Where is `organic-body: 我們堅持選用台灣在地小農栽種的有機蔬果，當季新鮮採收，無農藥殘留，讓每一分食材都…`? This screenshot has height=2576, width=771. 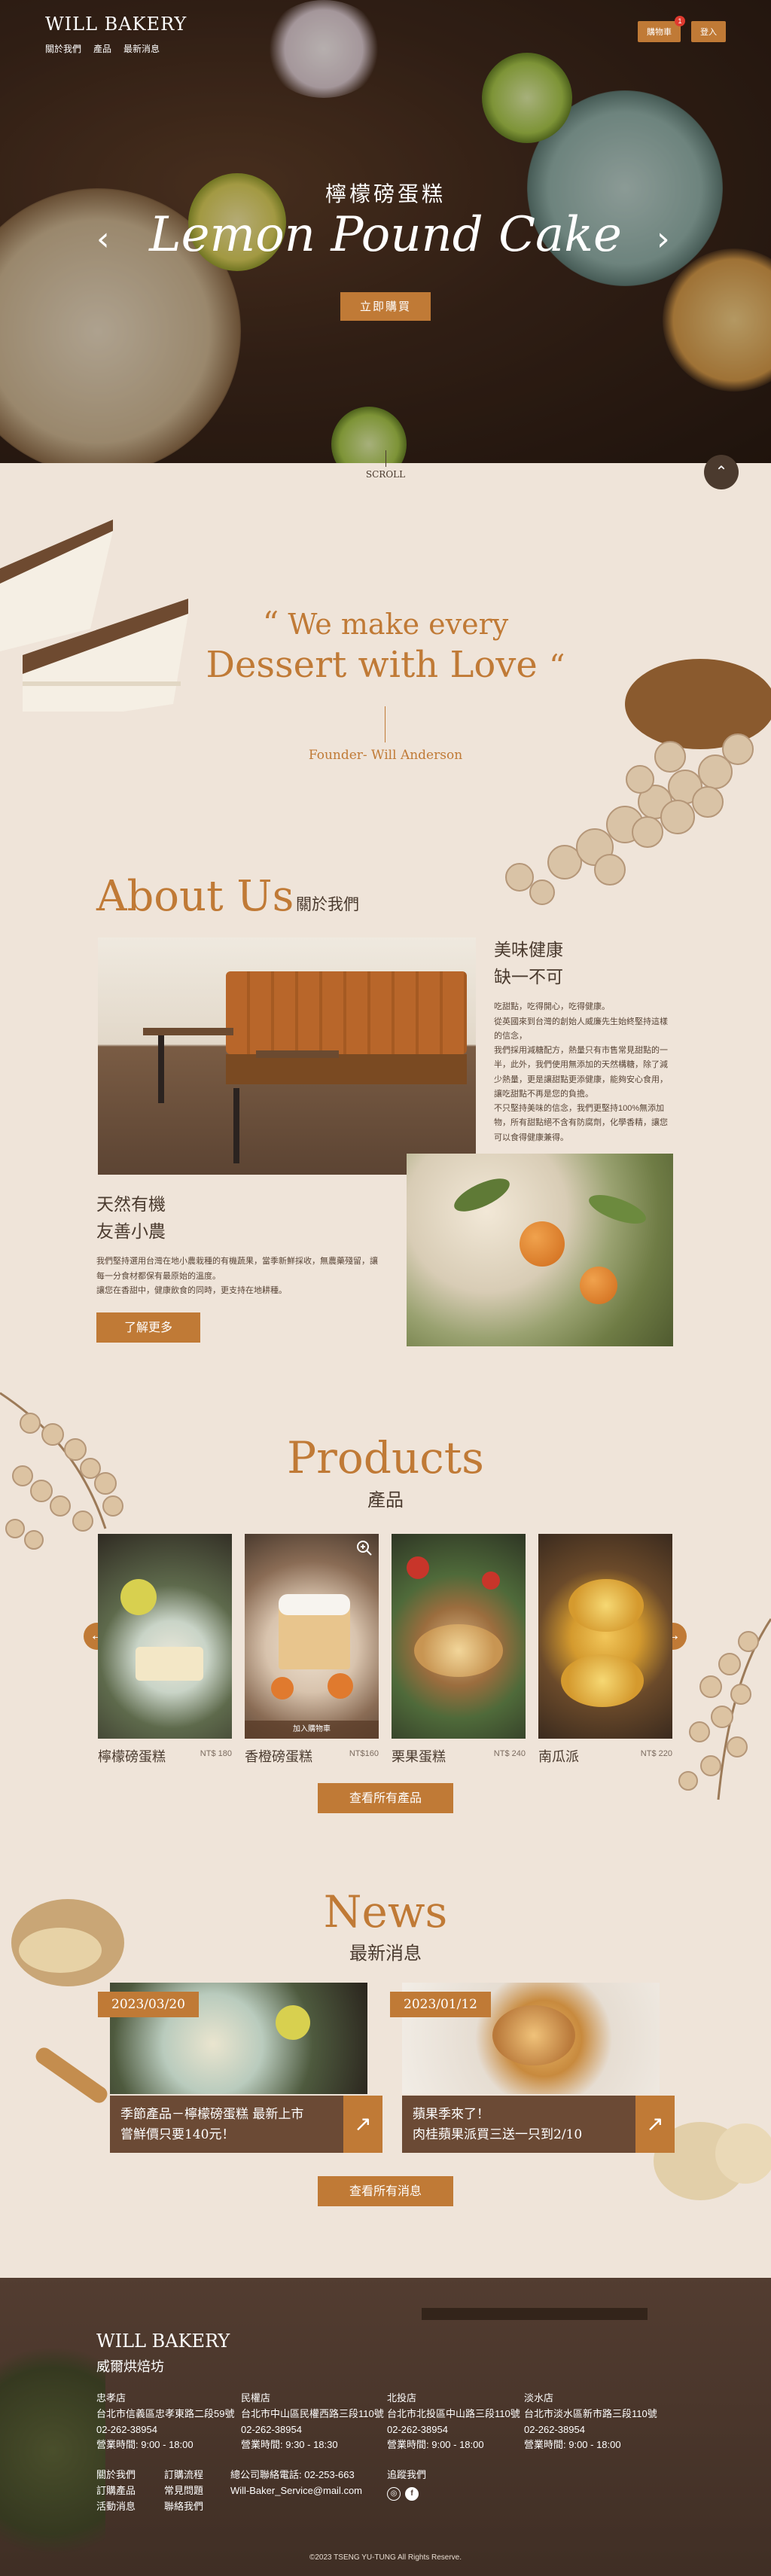 organic-body: 我們堅持選用台灣在地小農栽種的有機蔬果，當季新鮮採收，無農藥殘留，讓每一分食材都… is located at coordinates (239, 1276).